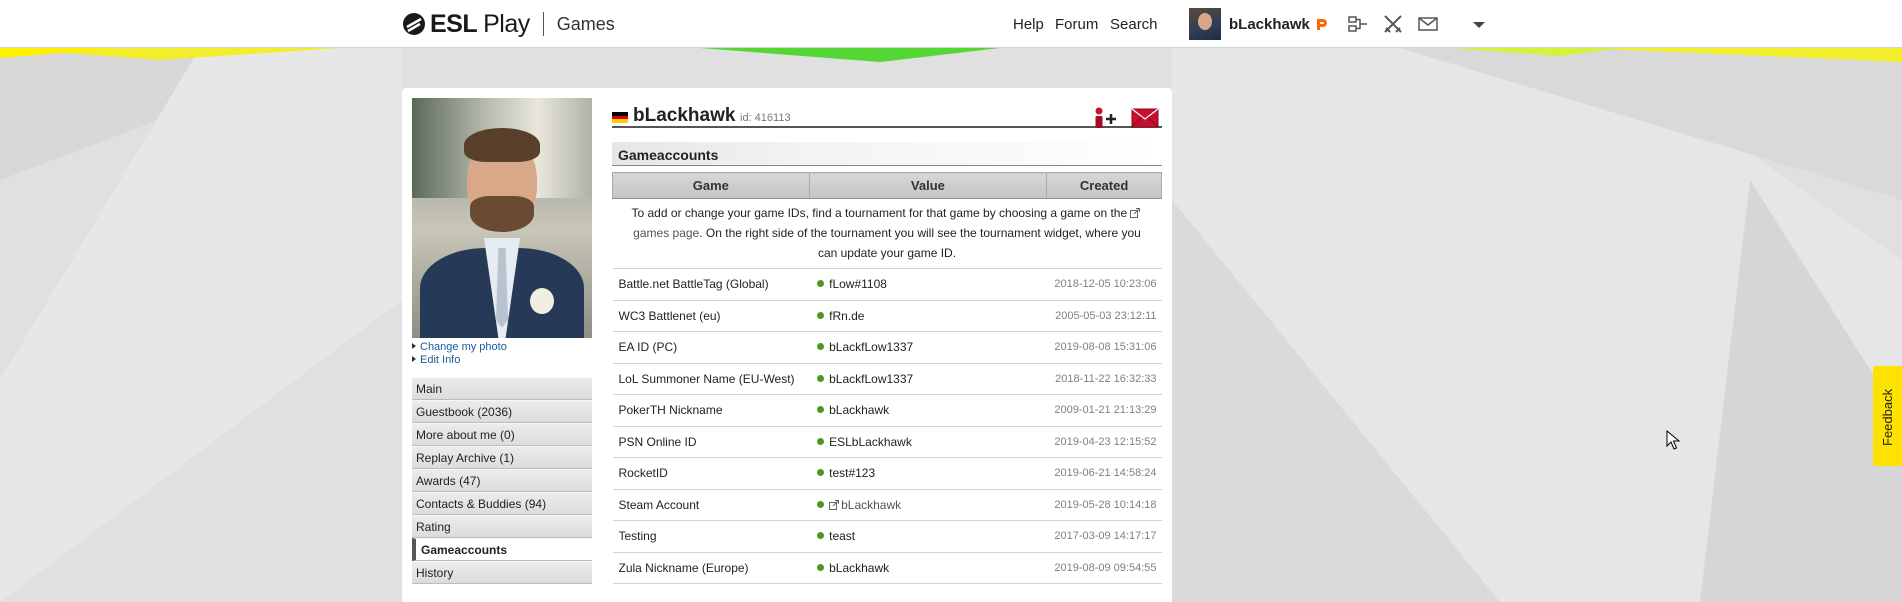 The image size is (1902, 602). Describe the element at coordinates (1104, 568) in the screenshot. I see `created-cell: 2019-08-09 09:54:55` at that location.